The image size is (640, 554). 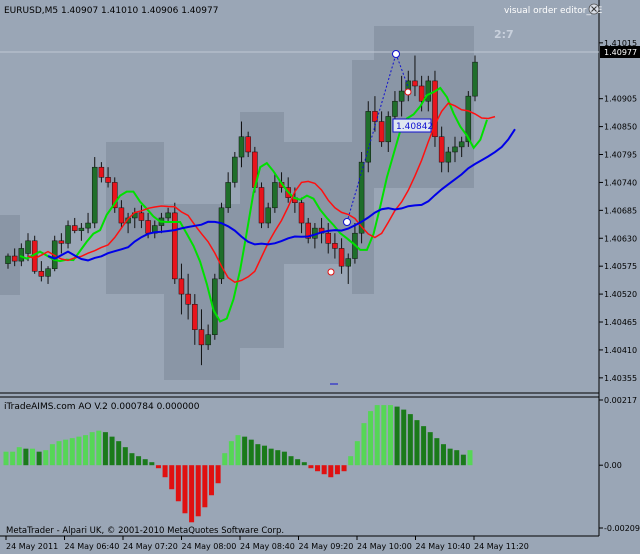 I want to click on price-tick-label: 1.40410, so click(x=620, y=350).